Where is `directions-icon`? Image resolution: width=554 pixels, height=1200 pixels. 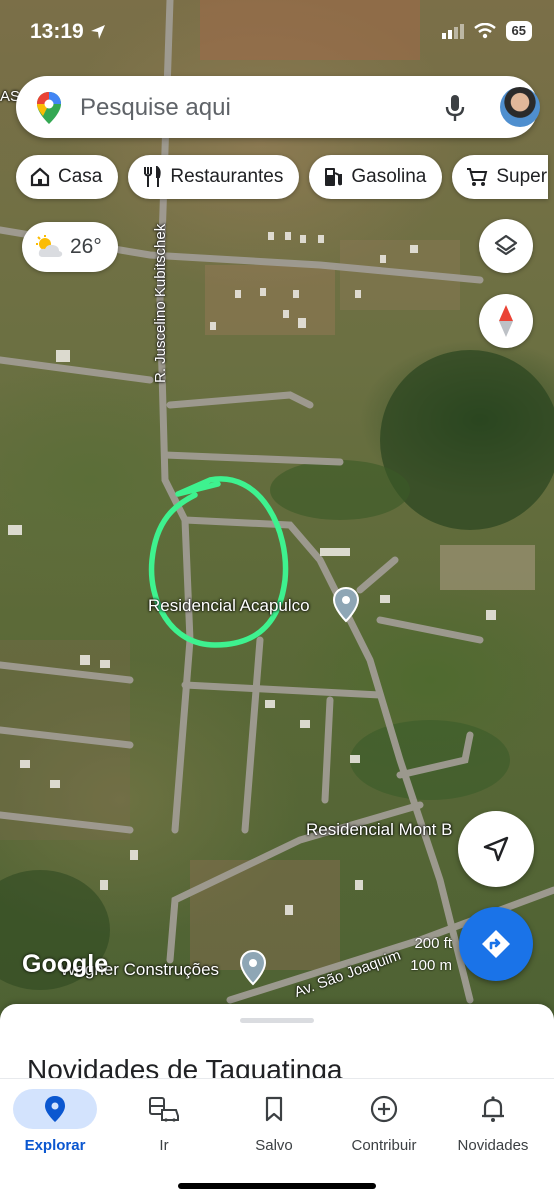 directions-icon is located at coordinates (496, 944).